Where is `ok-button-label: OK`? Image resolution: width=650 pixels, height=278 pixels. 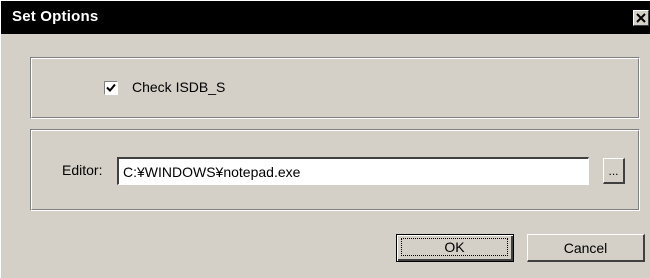 ok-button-label: OK is located at coordinates (454, 247).